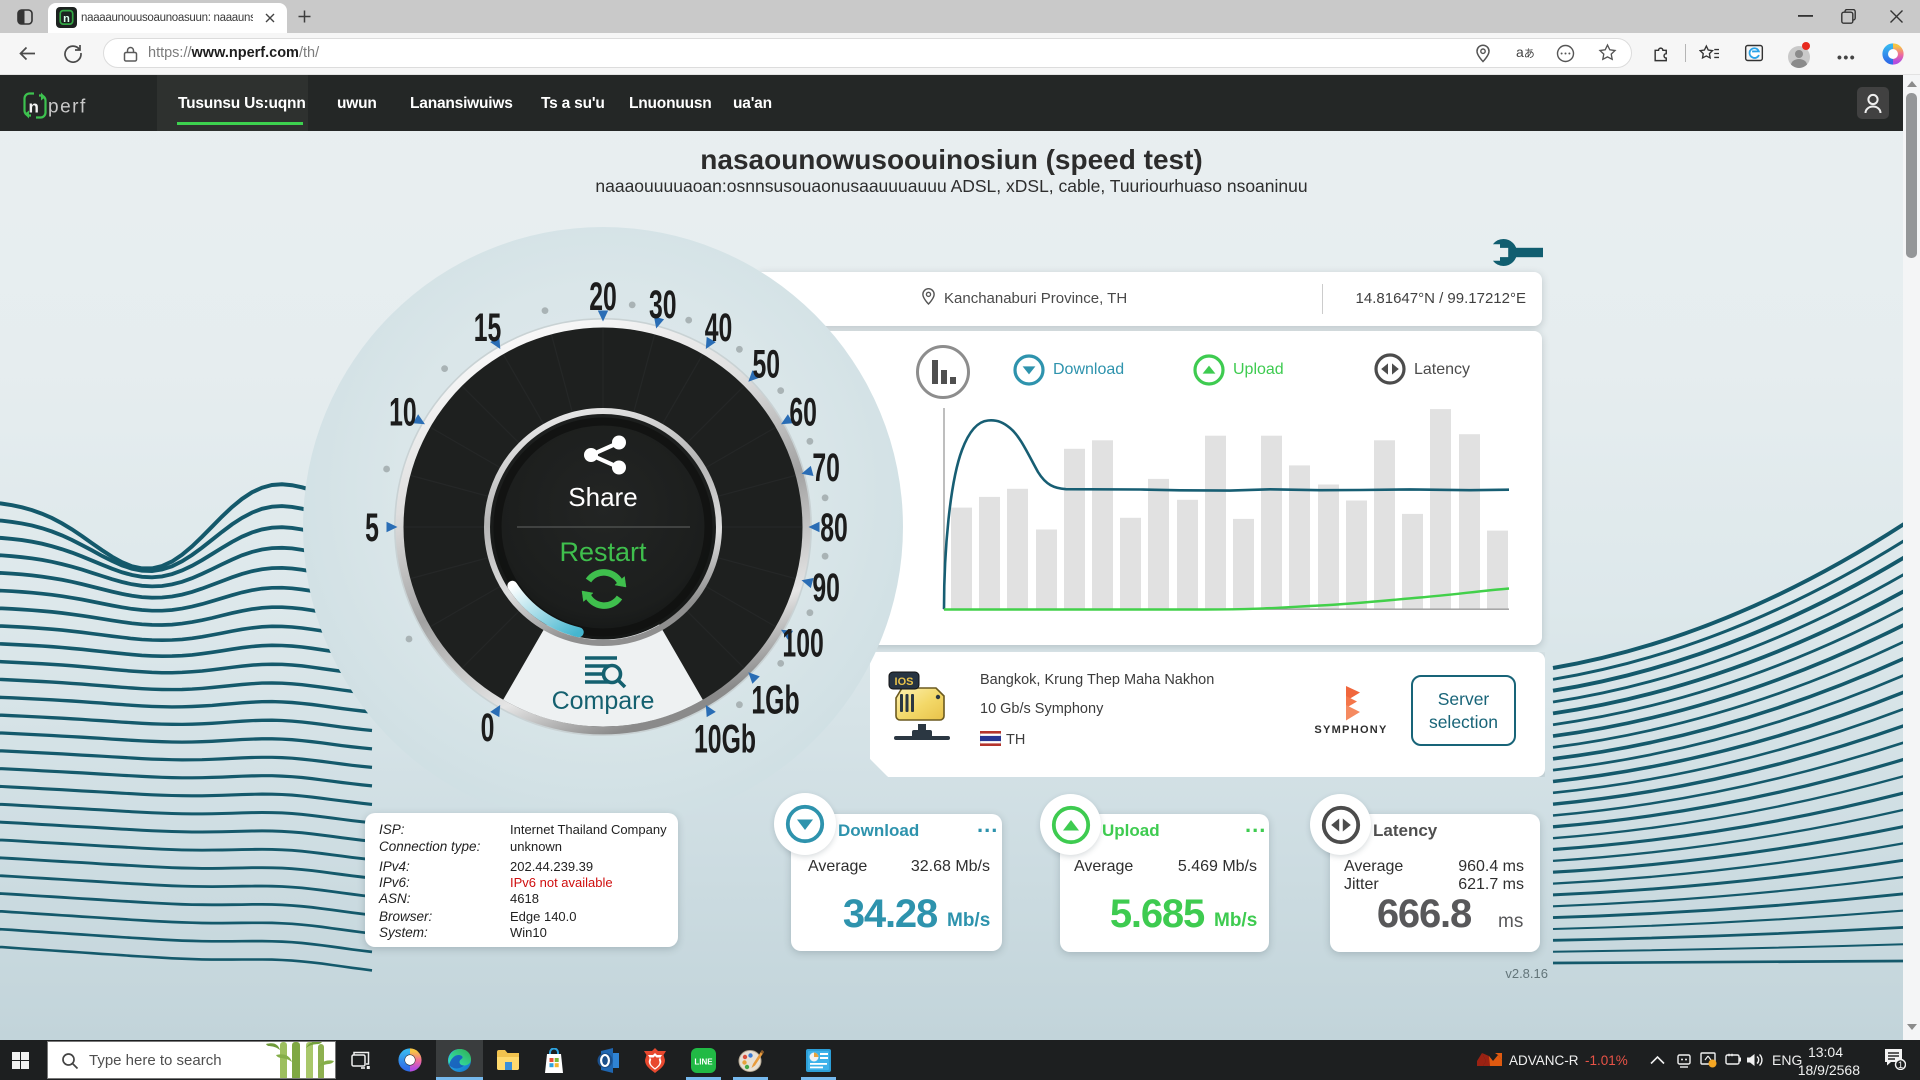 This screenshot has width=1920, height=1080. Describe the element at coordinates (767, 365) in the screenshot. I see `svg-text: 50` at that location.